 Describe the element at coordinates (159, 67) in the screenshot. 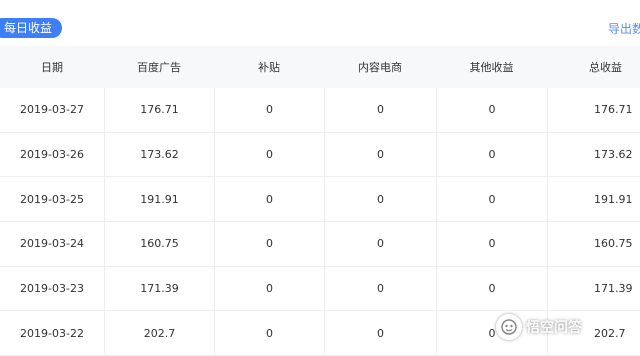

I see `column-header-baidu-ads: 百度广告` at that location.